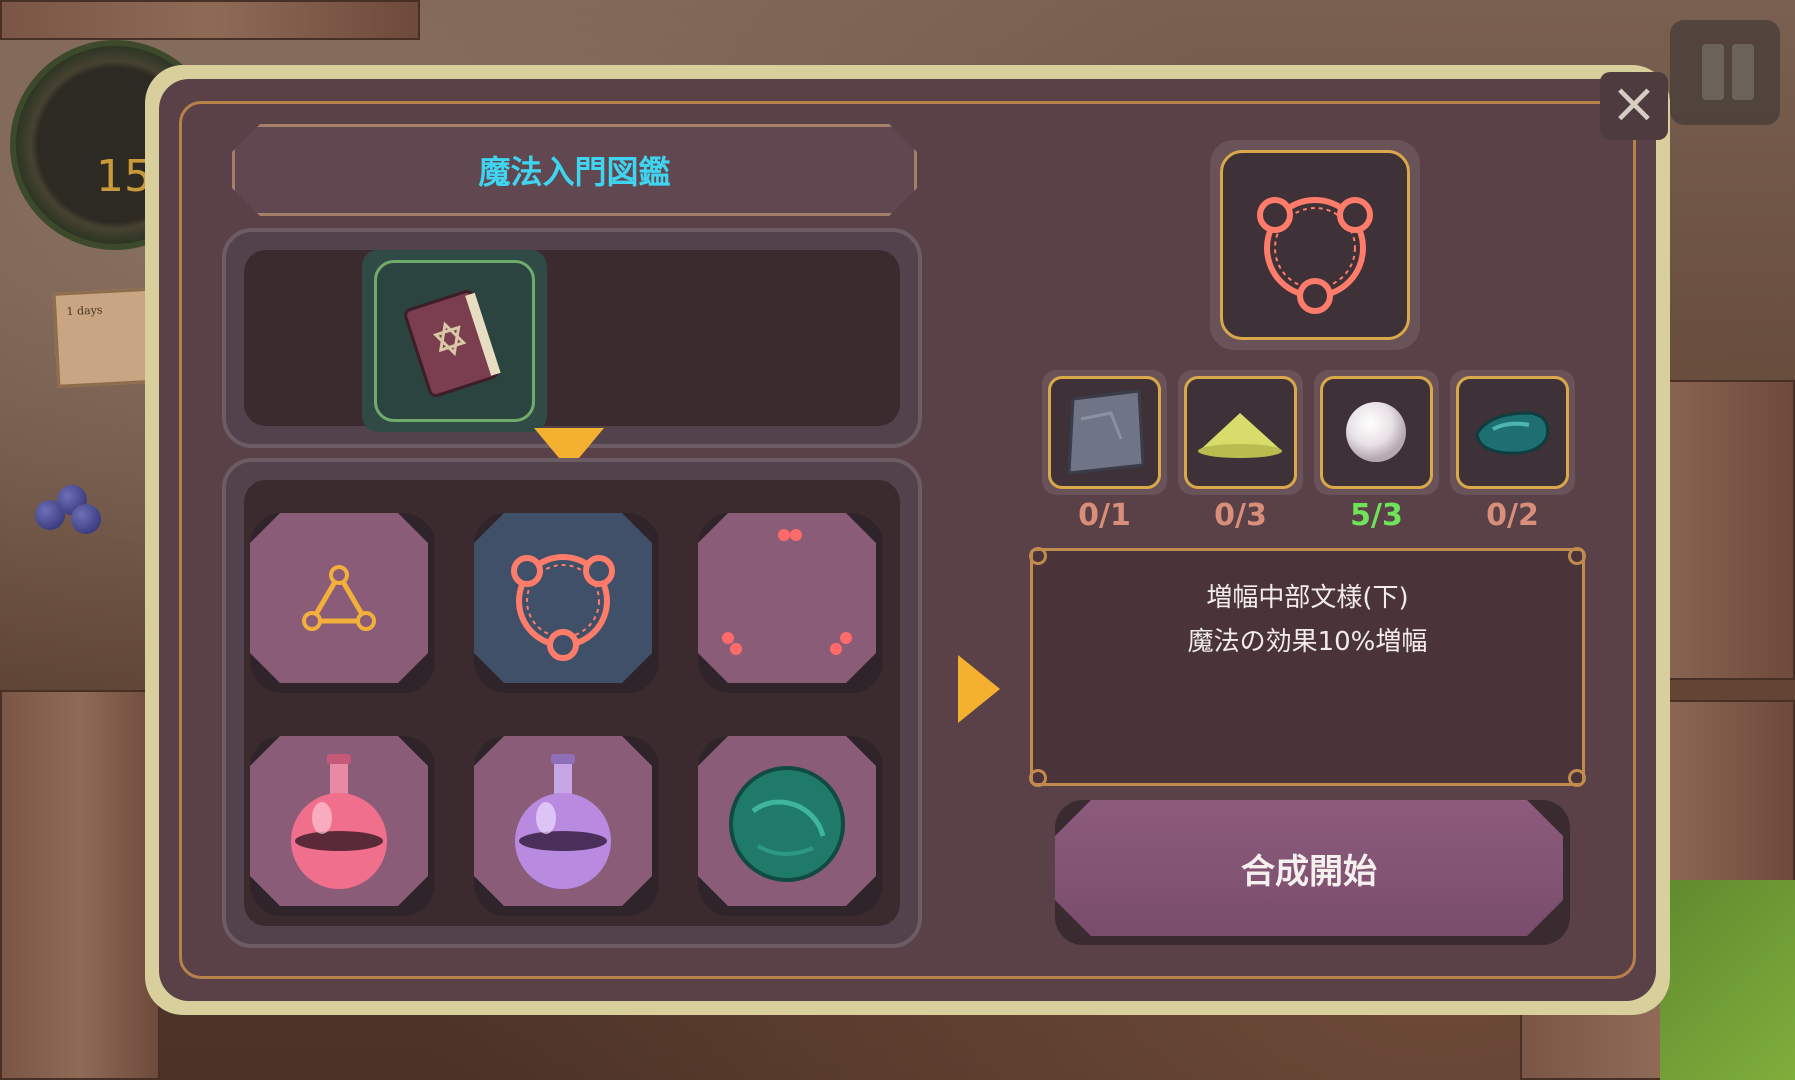 This screenshot has width=1795, height=1080. I want to click on material-slot-stone, so click(1104, 432).